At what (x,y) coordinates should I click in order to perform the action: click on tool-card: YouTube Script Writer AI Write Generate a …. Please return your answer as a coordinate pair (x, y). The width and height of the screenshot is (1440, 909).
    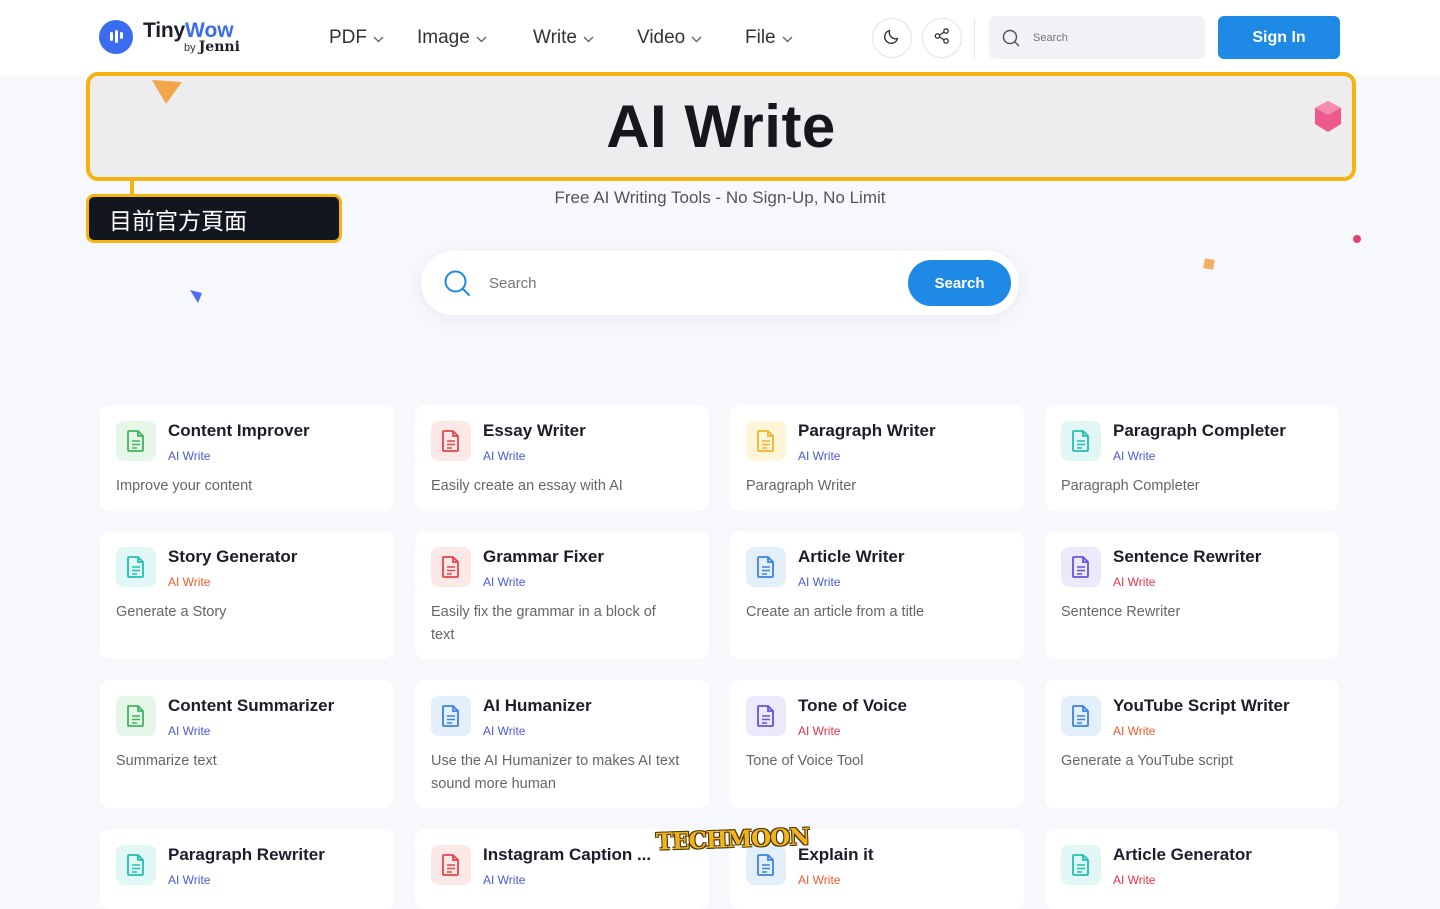
    Looking at the image, I should click on (1192, 744).